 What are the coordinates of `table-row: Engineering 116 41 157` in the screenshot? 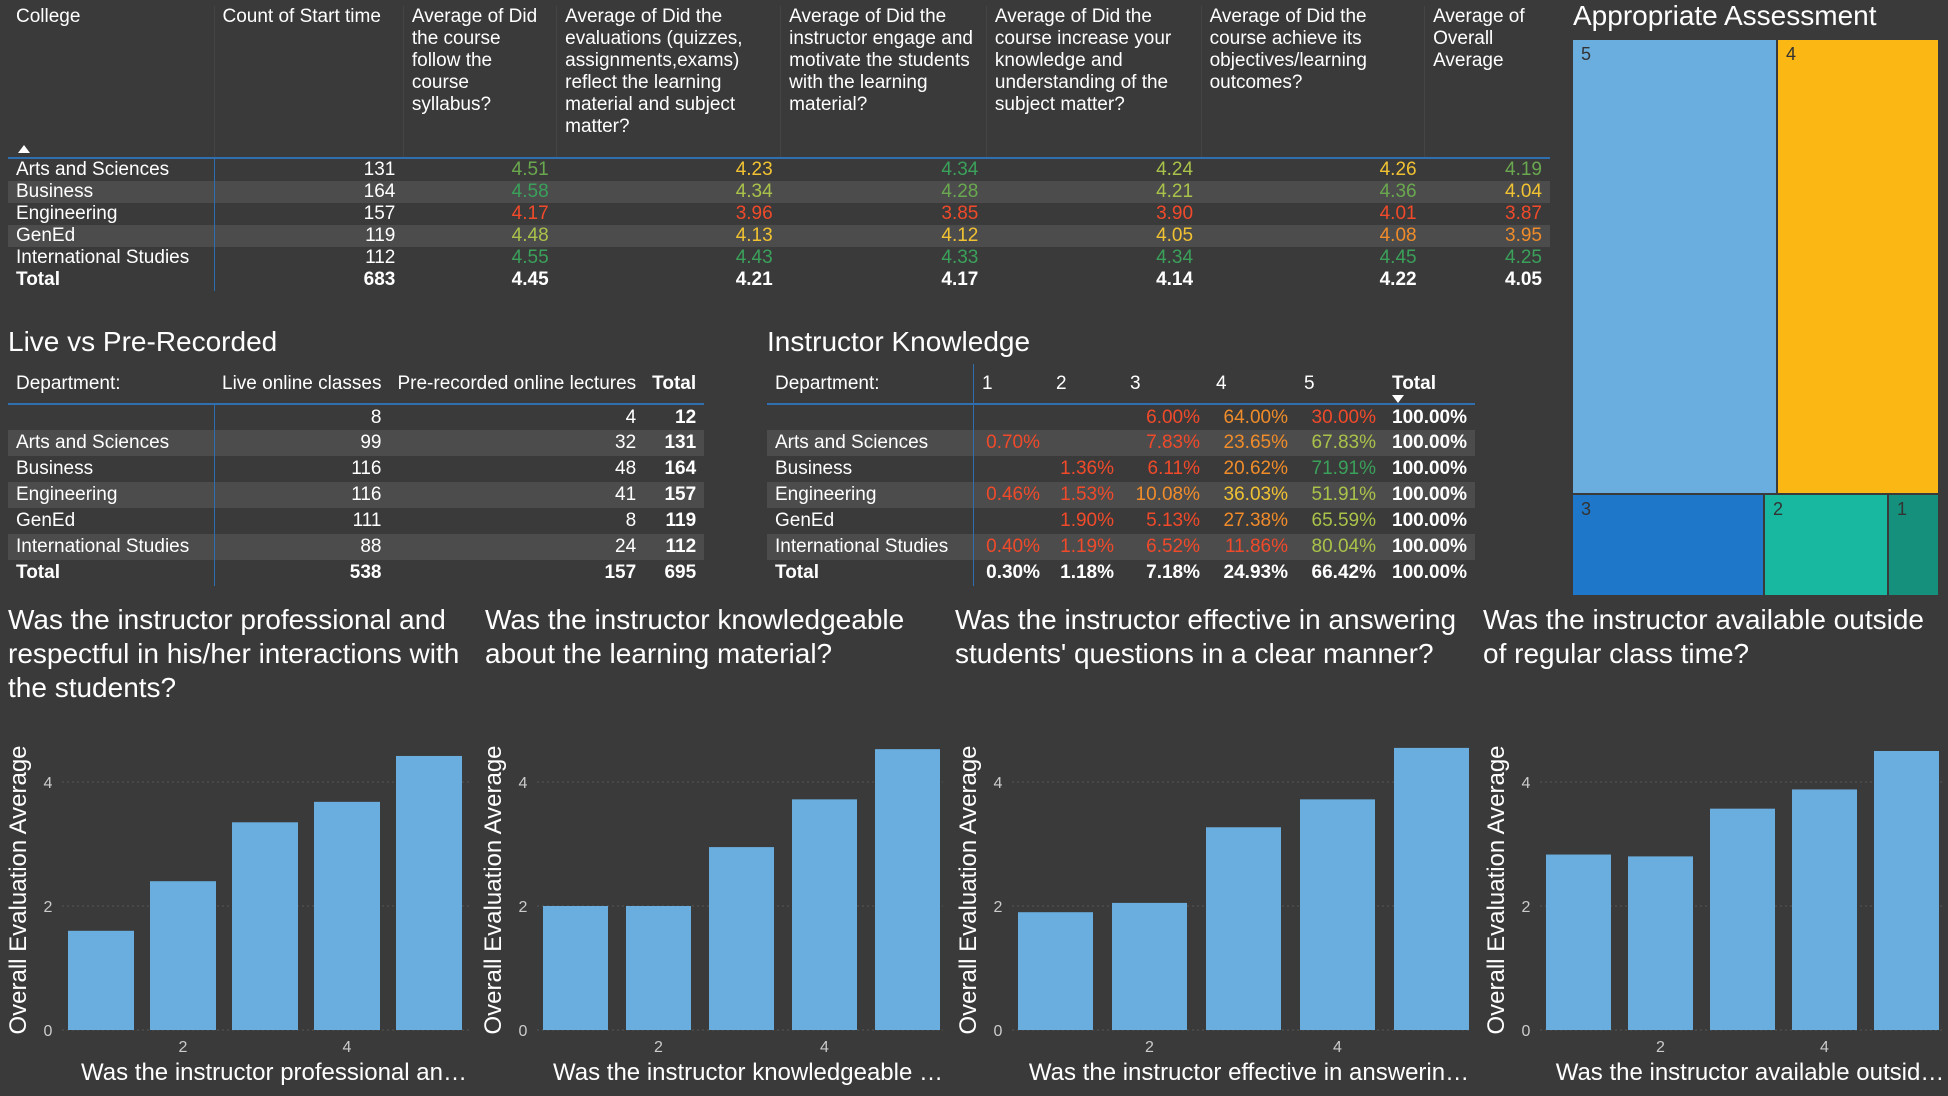 It's located at (356, 495).